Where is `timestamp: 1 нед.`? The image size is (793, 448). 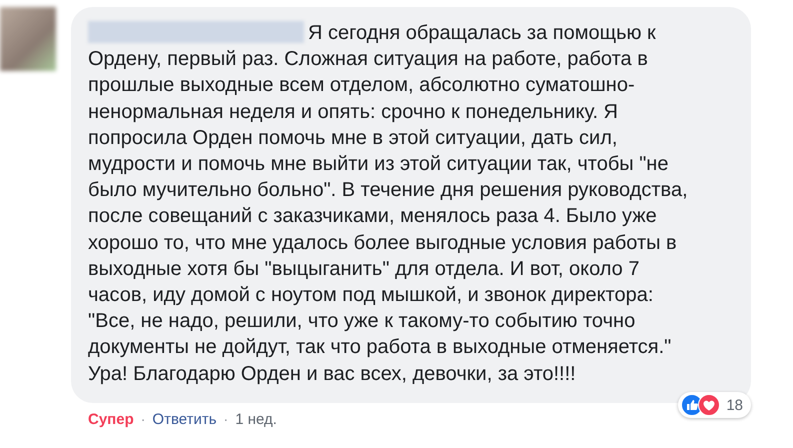
timestamp: 1 нед. is located at coordinates (256, 419).